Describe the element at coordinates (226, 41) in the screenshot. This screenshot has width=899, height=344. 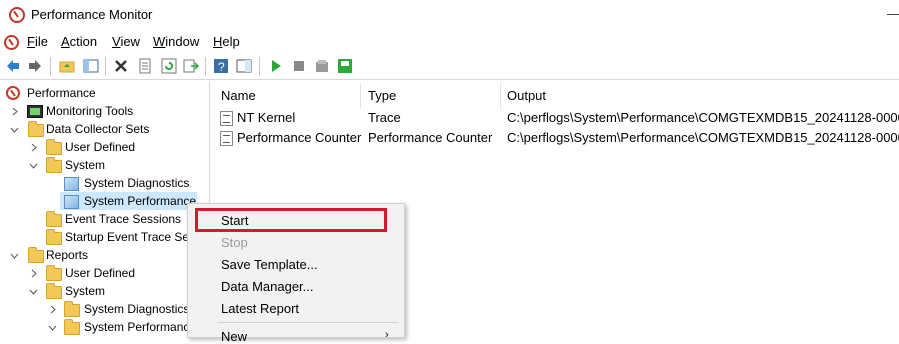
I see `menu-help: Help` at that location.